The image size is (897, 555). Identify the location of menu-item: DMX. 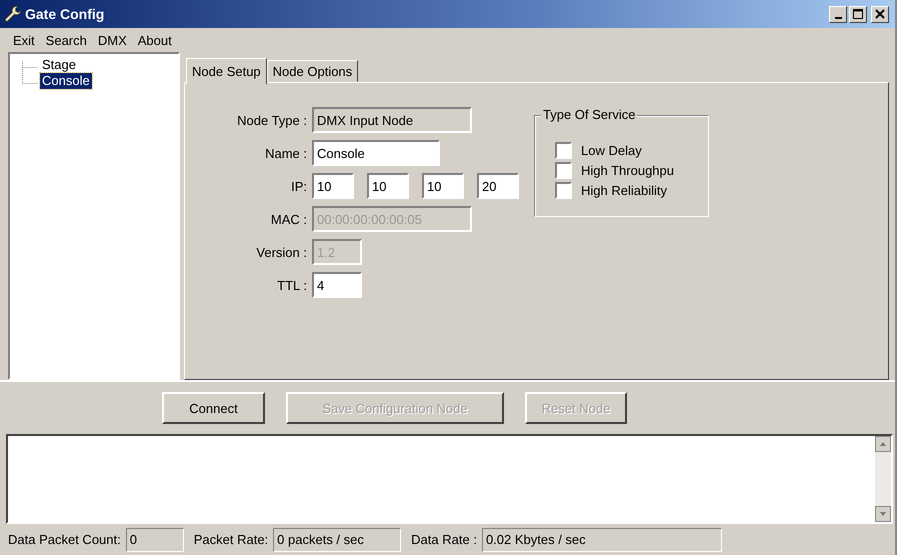
(112, 40).